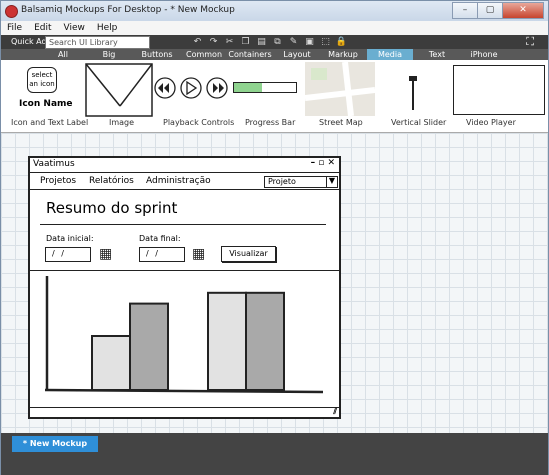  I want to click on app-logo-icon, so click(11, 11).